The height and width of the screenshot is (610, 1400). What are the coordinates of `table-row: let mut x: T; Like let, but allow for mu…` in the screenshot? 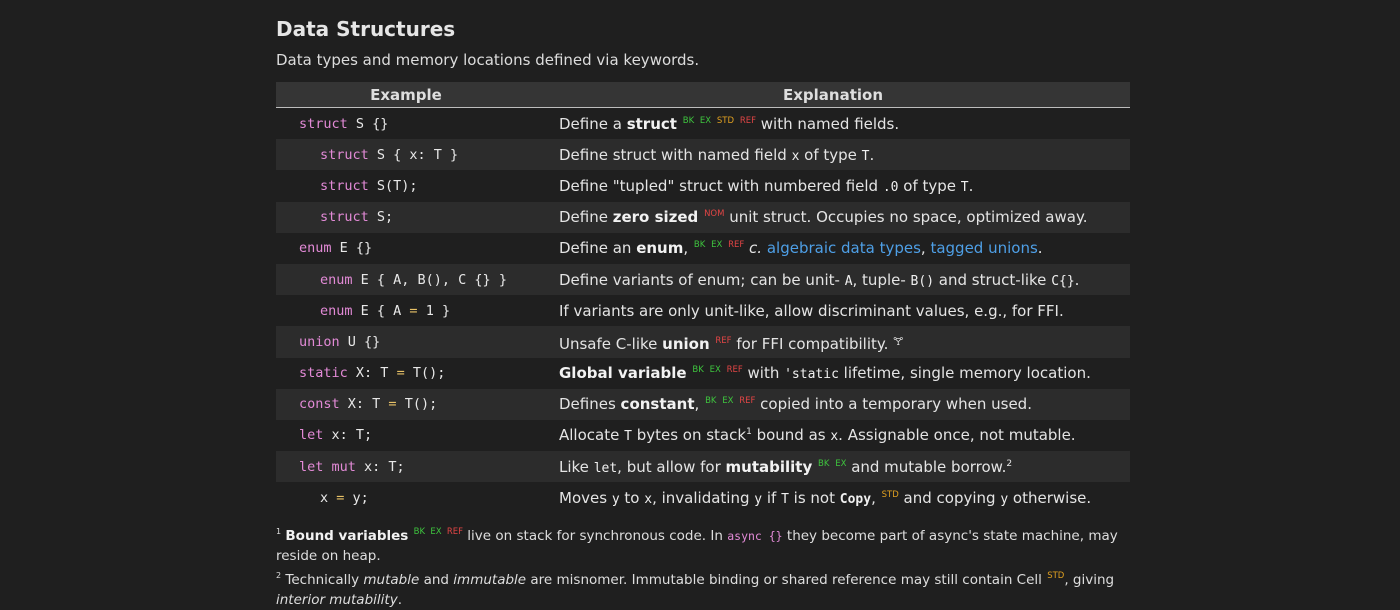 It's located at (703, 467).